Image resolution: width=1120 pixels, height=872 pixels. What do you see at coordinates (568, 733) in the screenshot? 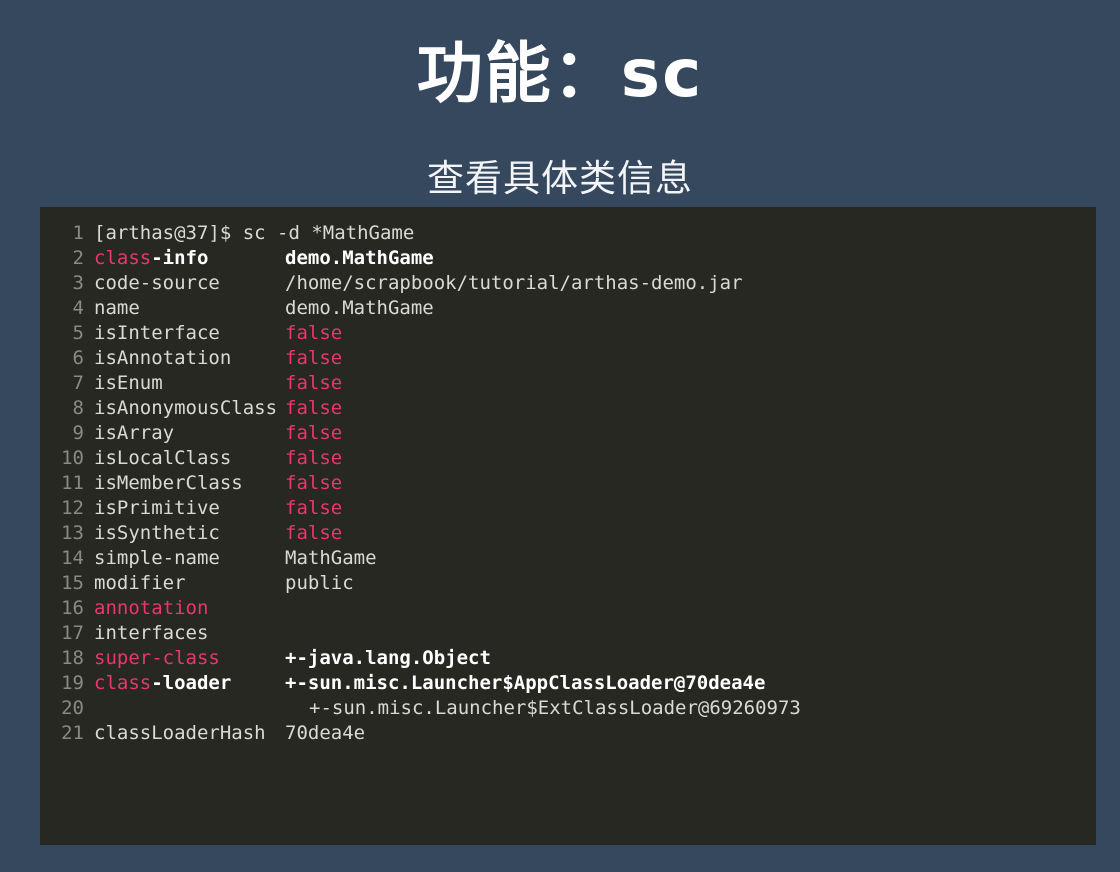
I see `terminal-line: 21 classLoaderHash 70dea4e` at bounding box center [568, 733].